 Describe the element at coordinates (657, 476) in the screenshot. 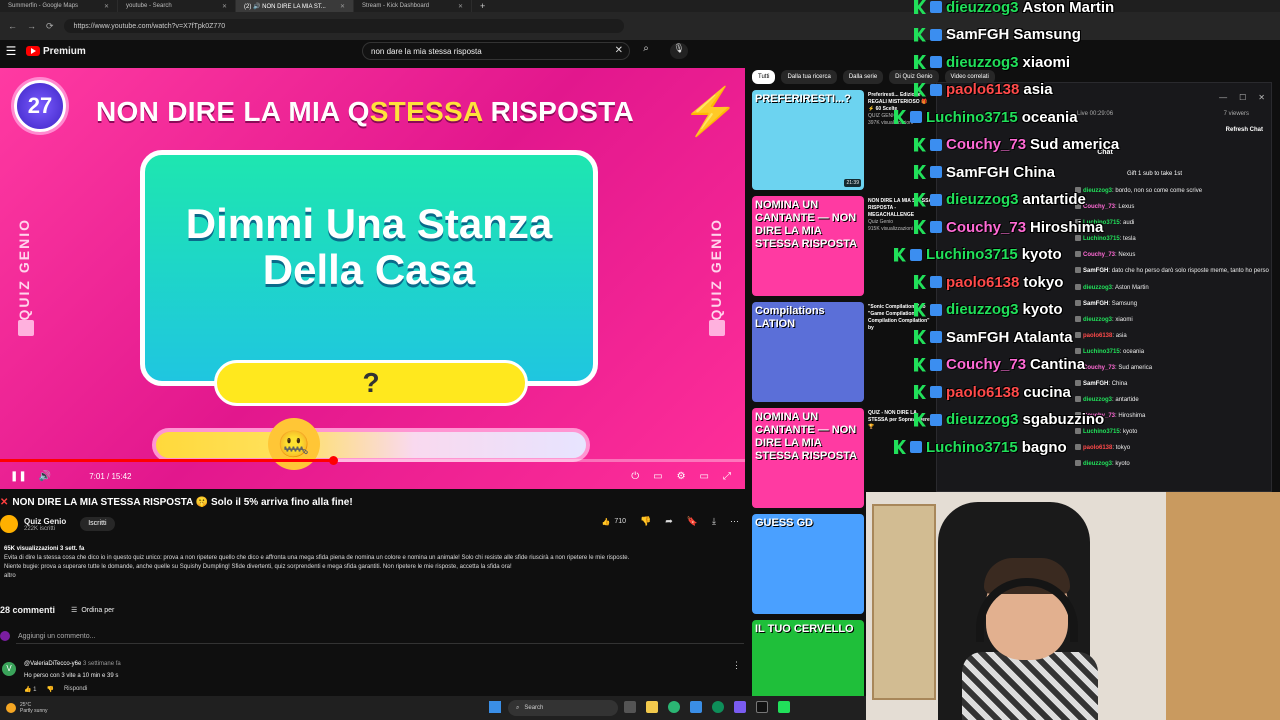

I see `subtitles-icon: ▭` at that location.